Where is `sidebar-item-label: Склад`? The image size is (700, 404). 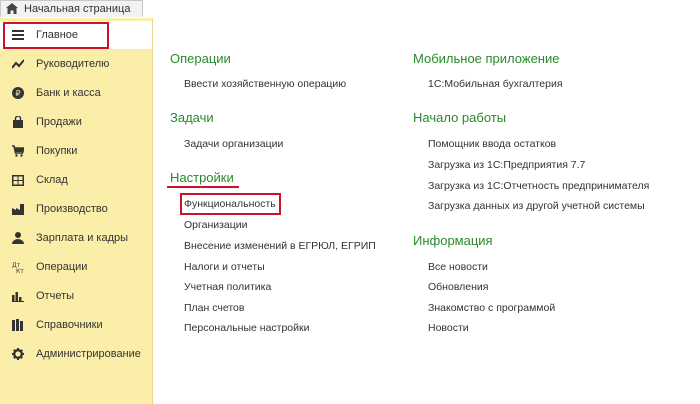 sidebar-item-label: Склад is located at coordinates (52, 180).